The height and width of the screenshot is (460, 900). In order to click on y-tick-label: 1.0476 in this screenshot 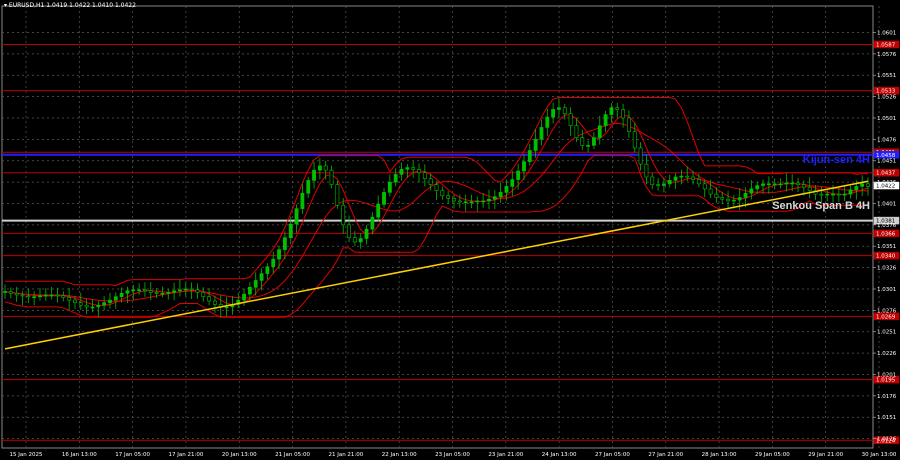, I will do `click(887, 140)`.